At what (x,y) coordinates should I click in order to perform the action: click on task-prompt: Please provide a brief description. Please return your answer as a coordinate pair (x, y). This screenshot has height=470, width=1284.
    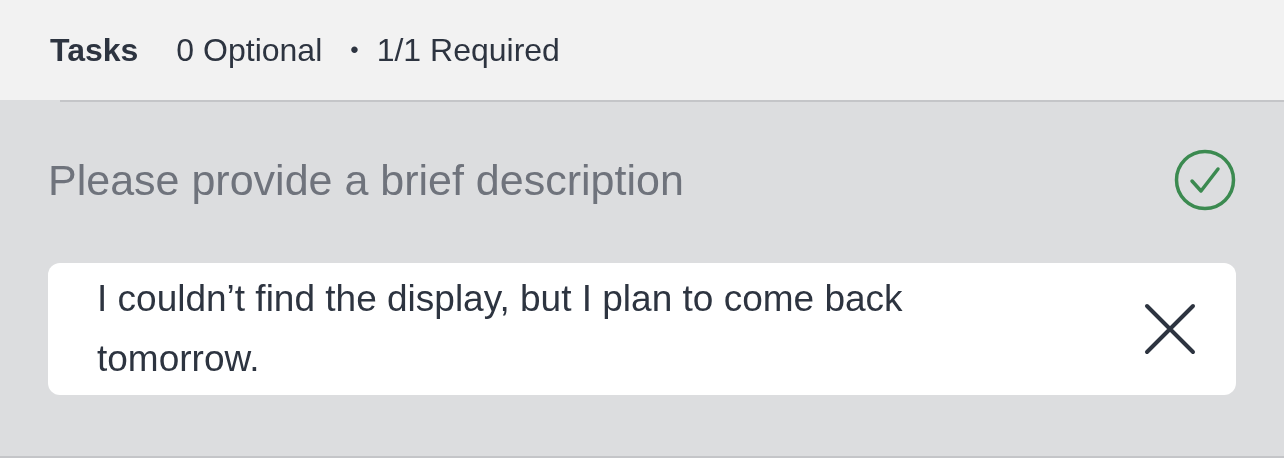
    Looking at the image, I should click on (366, 180).